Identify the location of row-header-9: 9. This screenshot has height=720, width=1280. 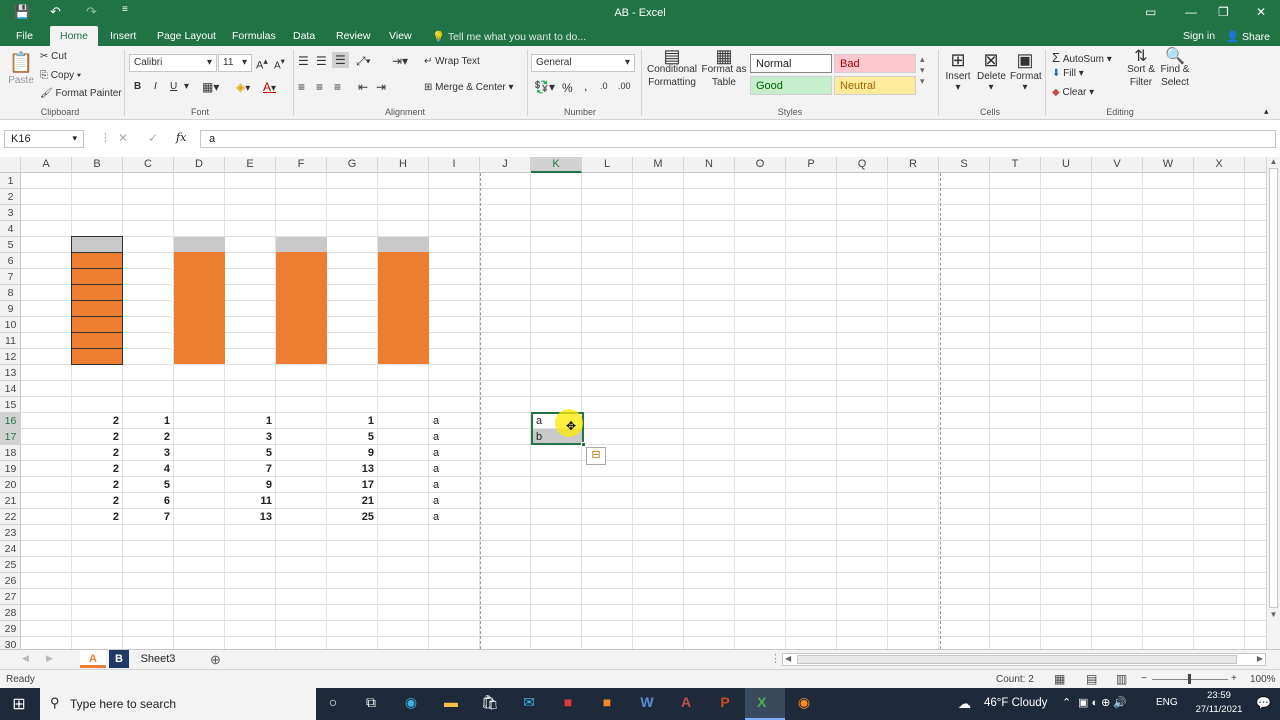
(10, 309).